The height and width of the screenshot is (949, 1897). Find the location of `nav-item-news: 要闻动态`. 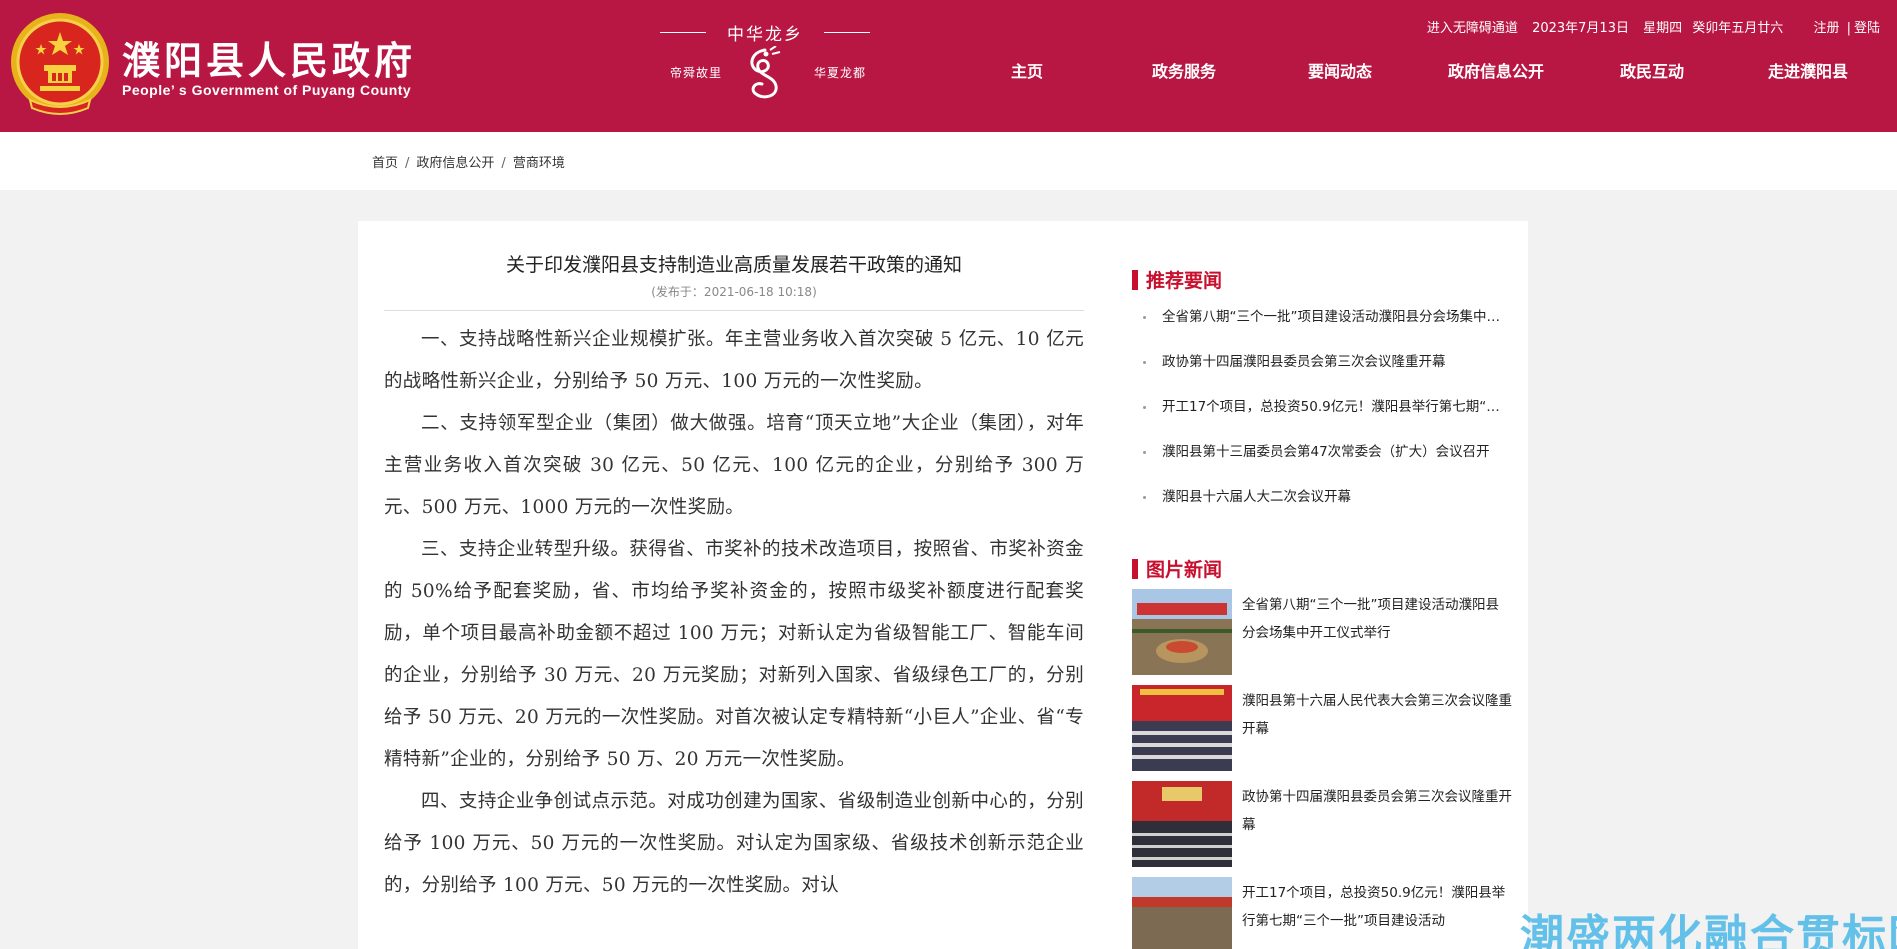

nav-item-news: 要闻动态 is located at coordinates (1340, 70).